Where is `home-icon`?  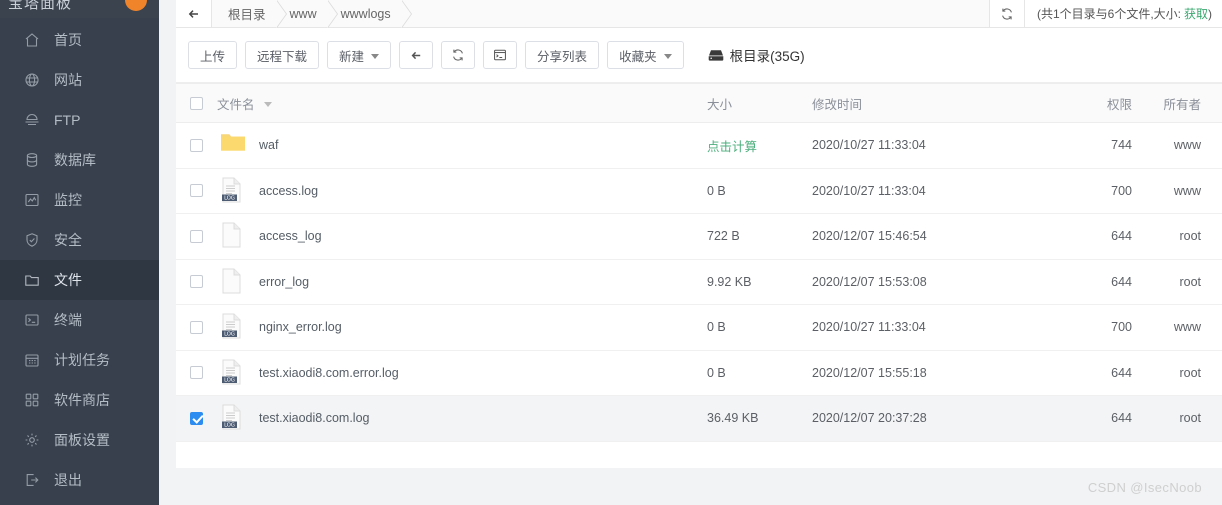
home-icon is located at coordinates (32, 40).